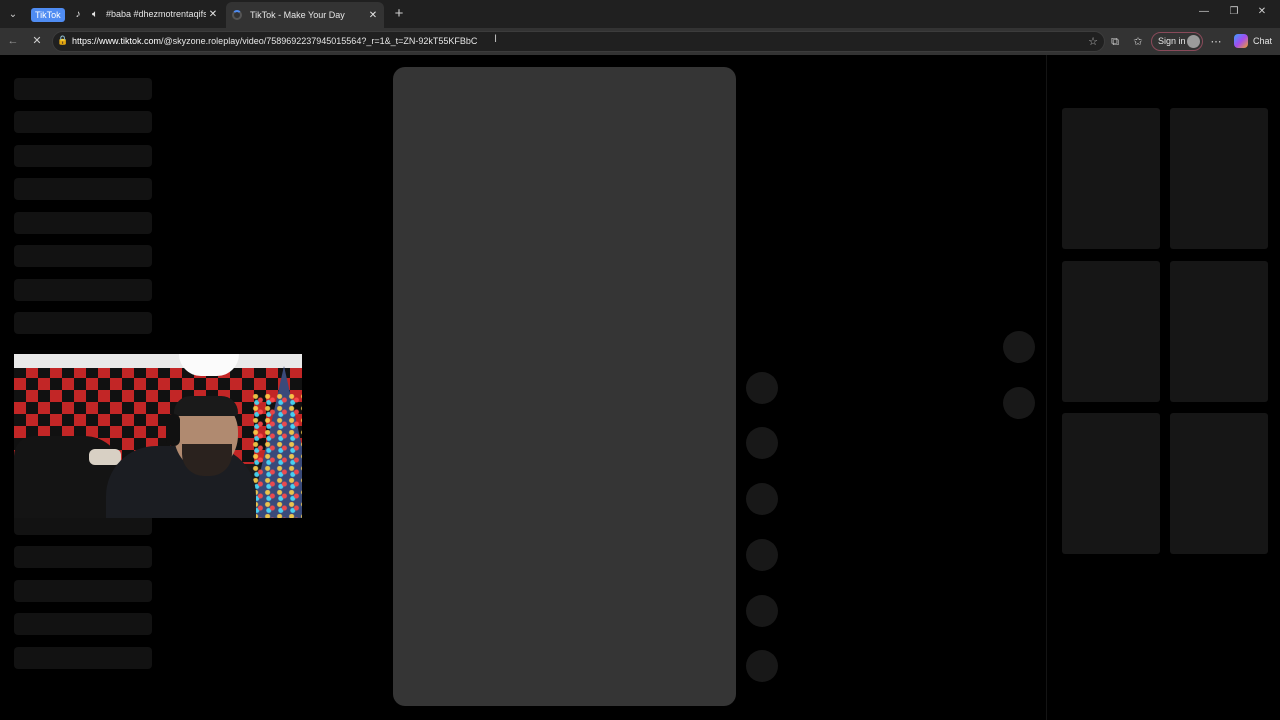 This screenshot has width=1280, height=720. What do you see at coordinates (1138, 42) in the screenshot?
I see `favorites-icon: ✩` at bounding box center [1138, 42].